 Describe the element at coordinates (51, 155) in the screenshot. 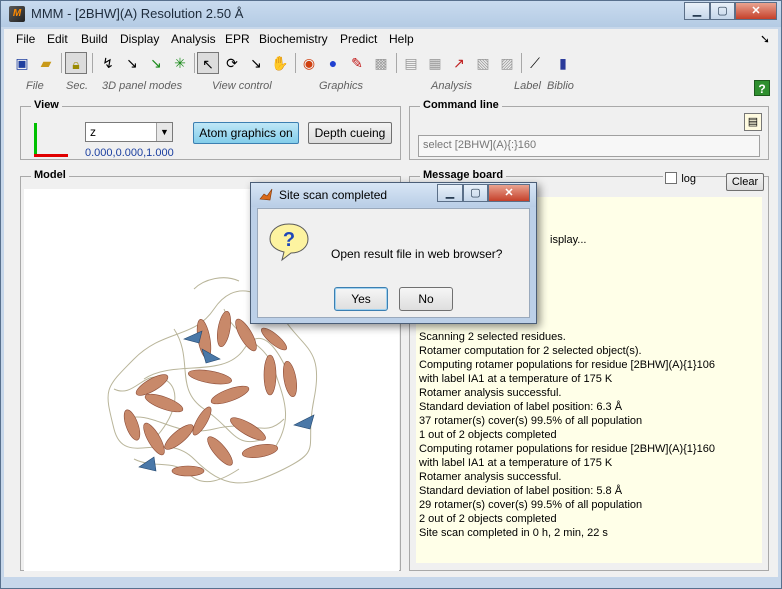

I see `x-axis-icon` at that location.